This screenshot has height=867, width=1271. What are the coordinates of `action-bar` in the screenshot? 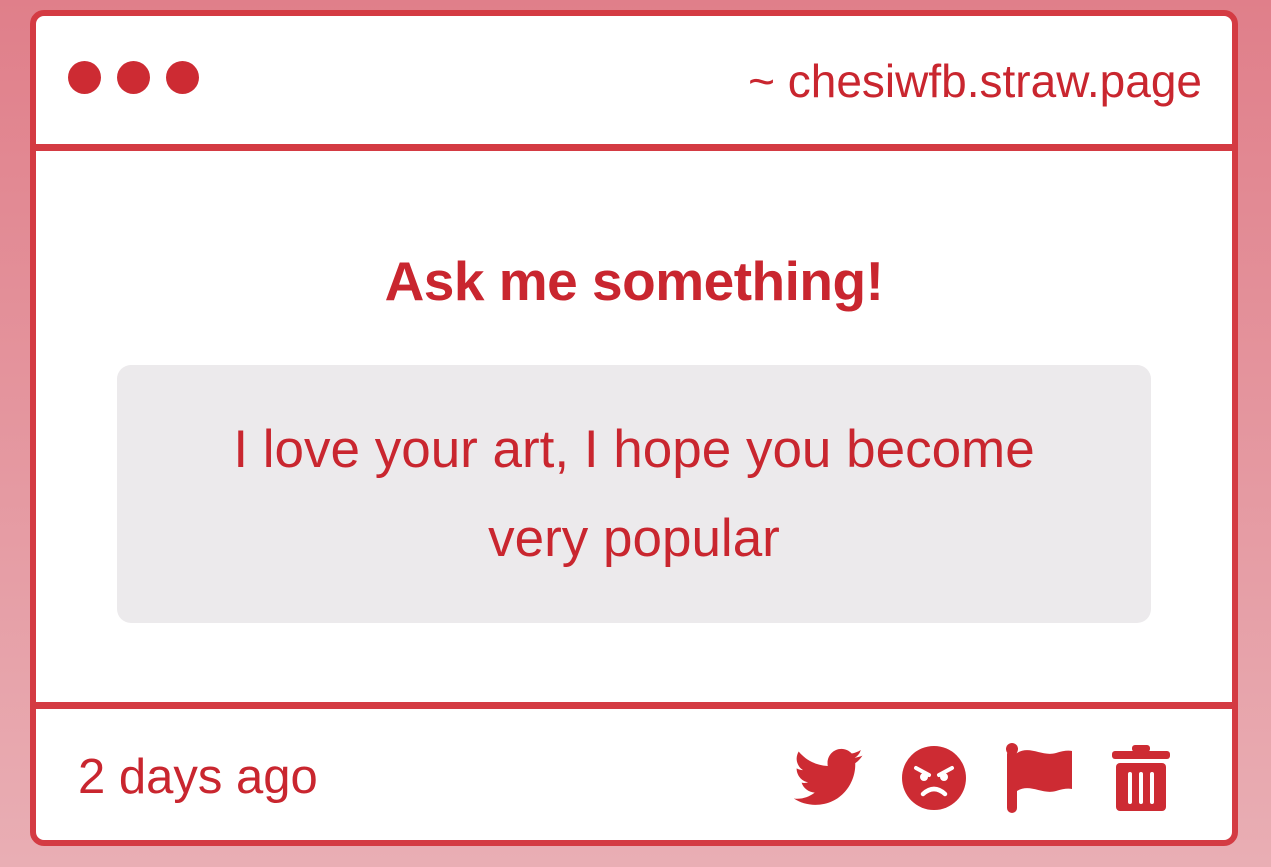 It's located at (982, 778).